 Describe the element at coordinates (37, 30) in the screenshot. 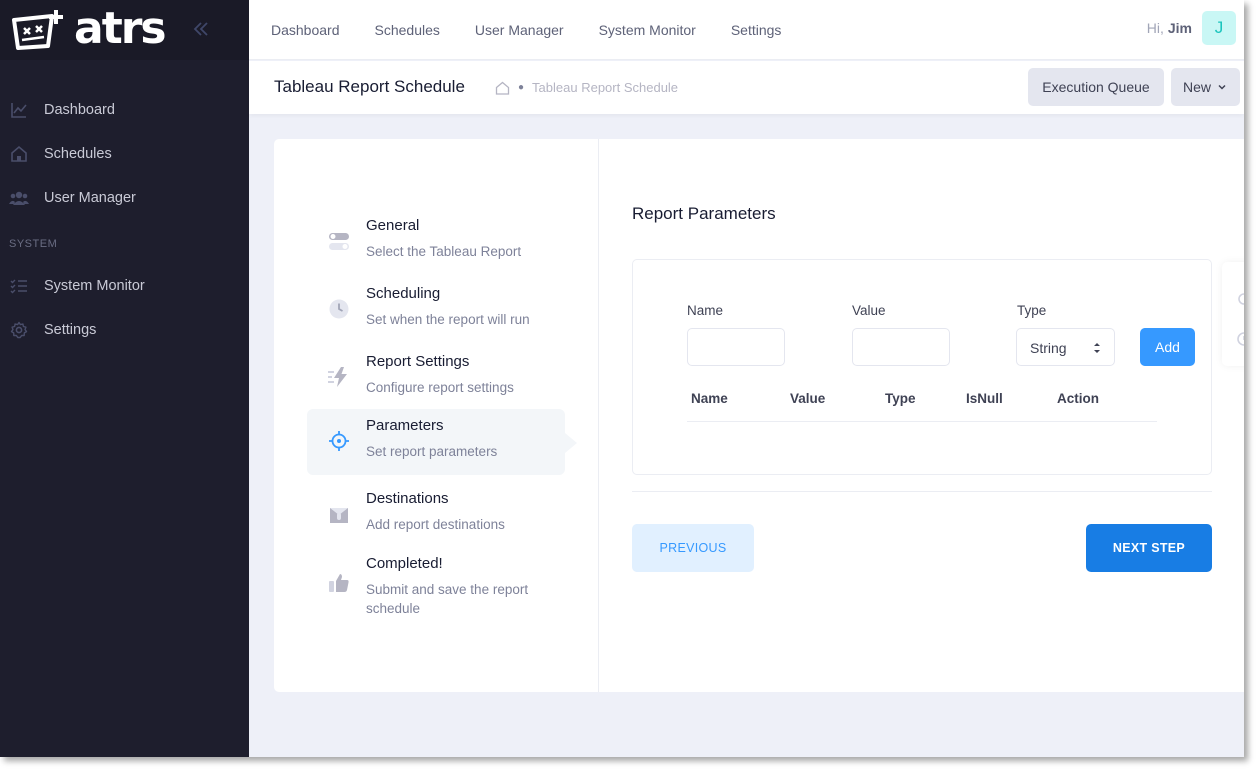

I see `logo-mark-icon` at that location.